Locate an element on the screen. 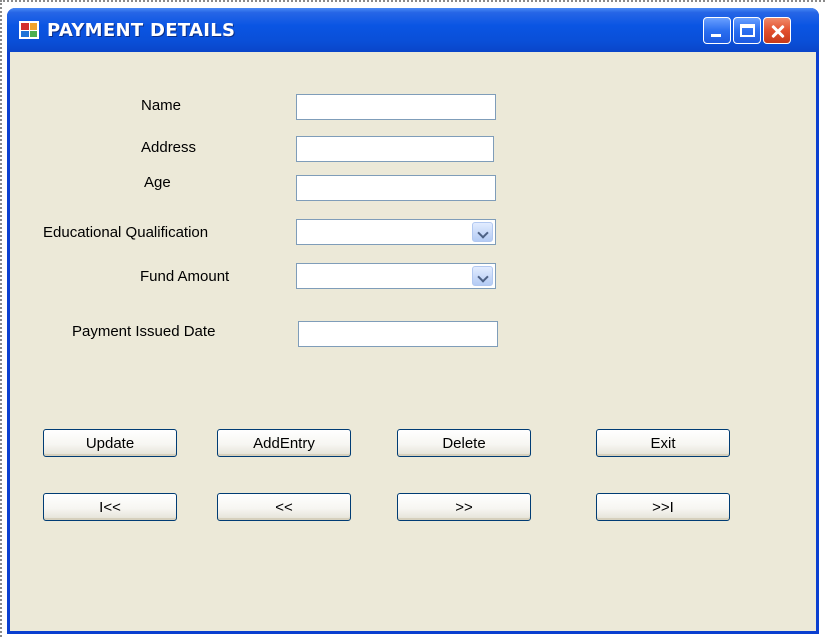 The height and width of the screenshot is (637, 825). qualification-select is located at coordinates (396, 232).